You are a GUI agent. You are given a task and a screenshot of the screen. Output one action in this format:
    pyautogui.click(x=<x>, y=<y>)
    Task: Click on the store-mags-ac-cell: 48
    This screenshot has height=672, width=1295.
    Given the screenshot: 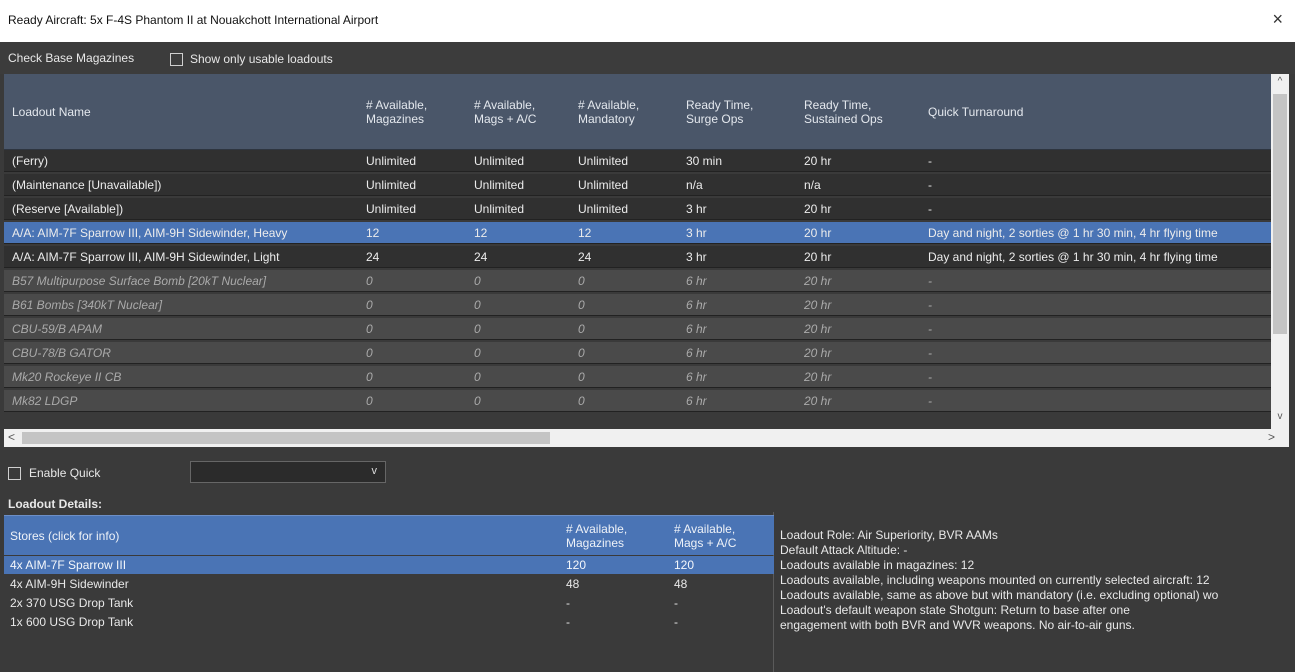 What is the action you would take?
    pyautogui.click(x=681, y=584)
    